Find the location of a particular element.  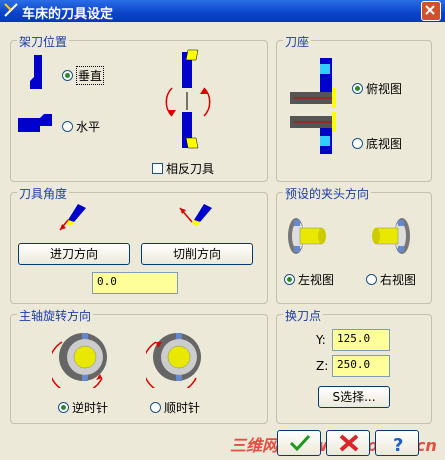

horizontal-radio: 水平 is located at coordinates (81, 126).